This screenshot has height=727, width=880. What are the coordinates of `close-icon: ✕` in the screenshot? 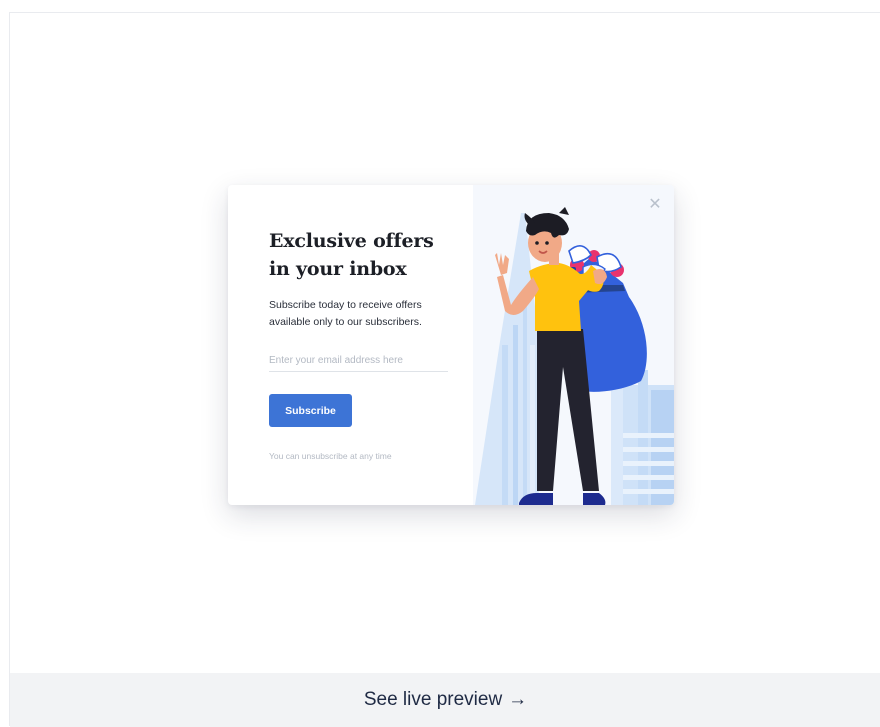 It's located at (655, 204).